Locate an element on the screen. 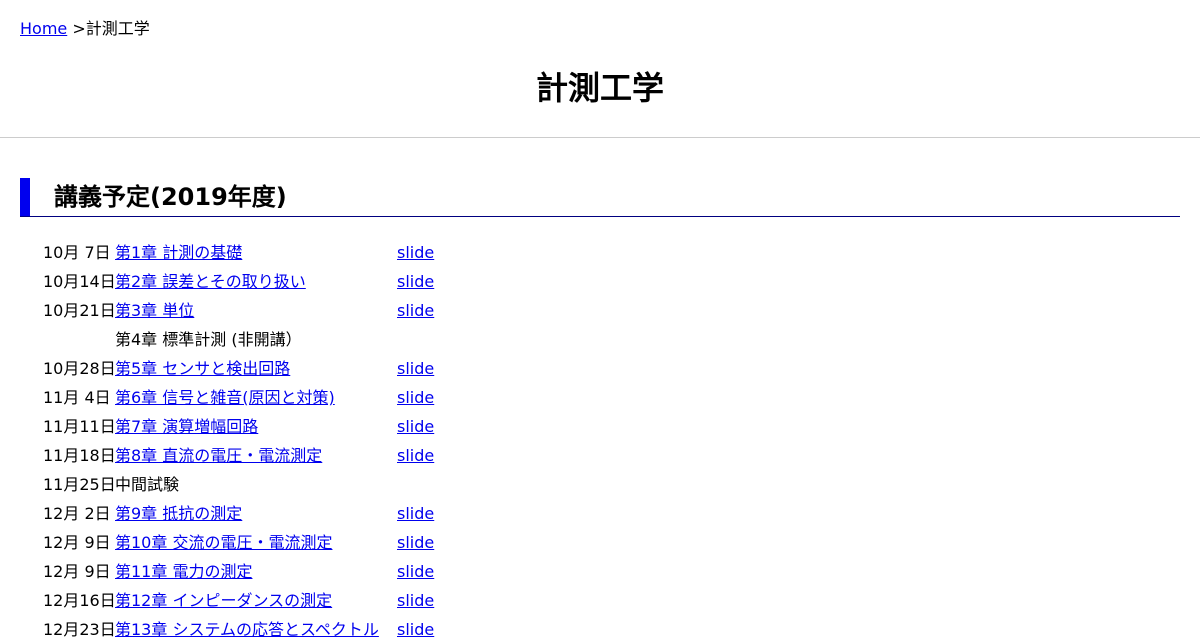 This screenshot has width=1200, height=644. schedule-row: 10月21日 第3章 単位 slide is located at coordinates (293, 310).